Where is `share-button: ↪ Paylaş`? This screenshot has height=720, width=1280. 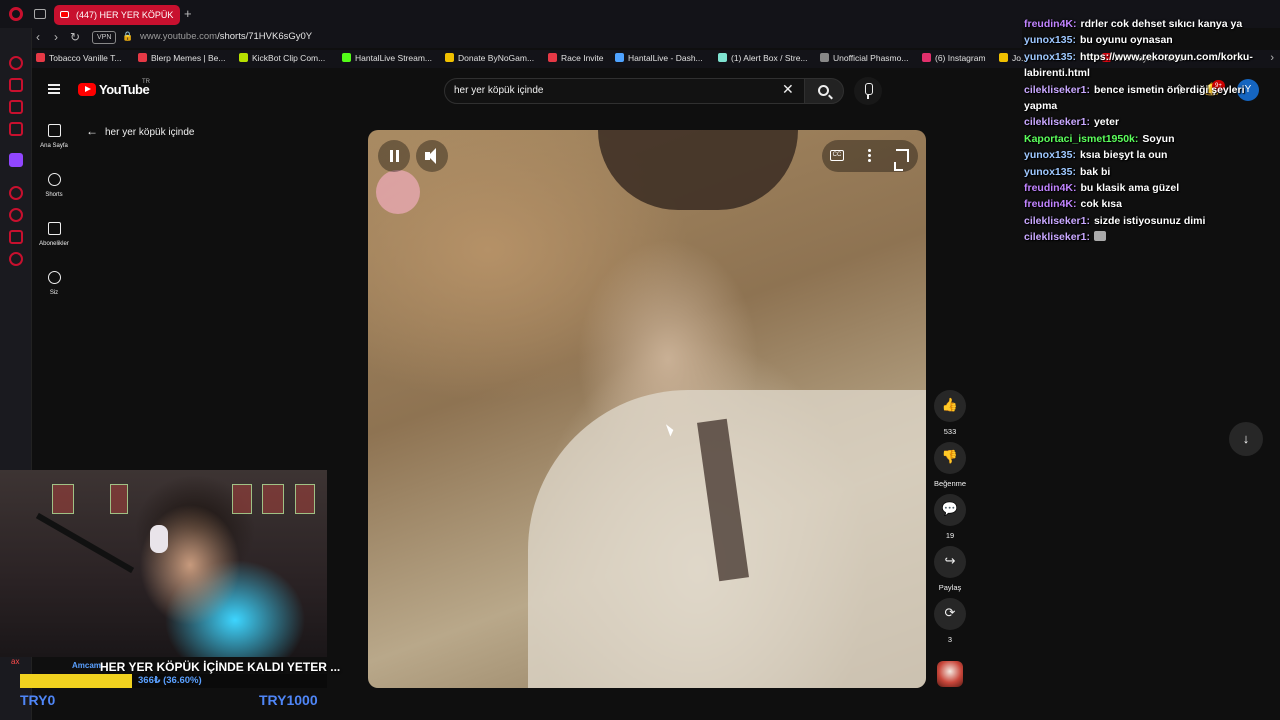
share-button: ↪ Paylaş is located at coordinates (950, 569).